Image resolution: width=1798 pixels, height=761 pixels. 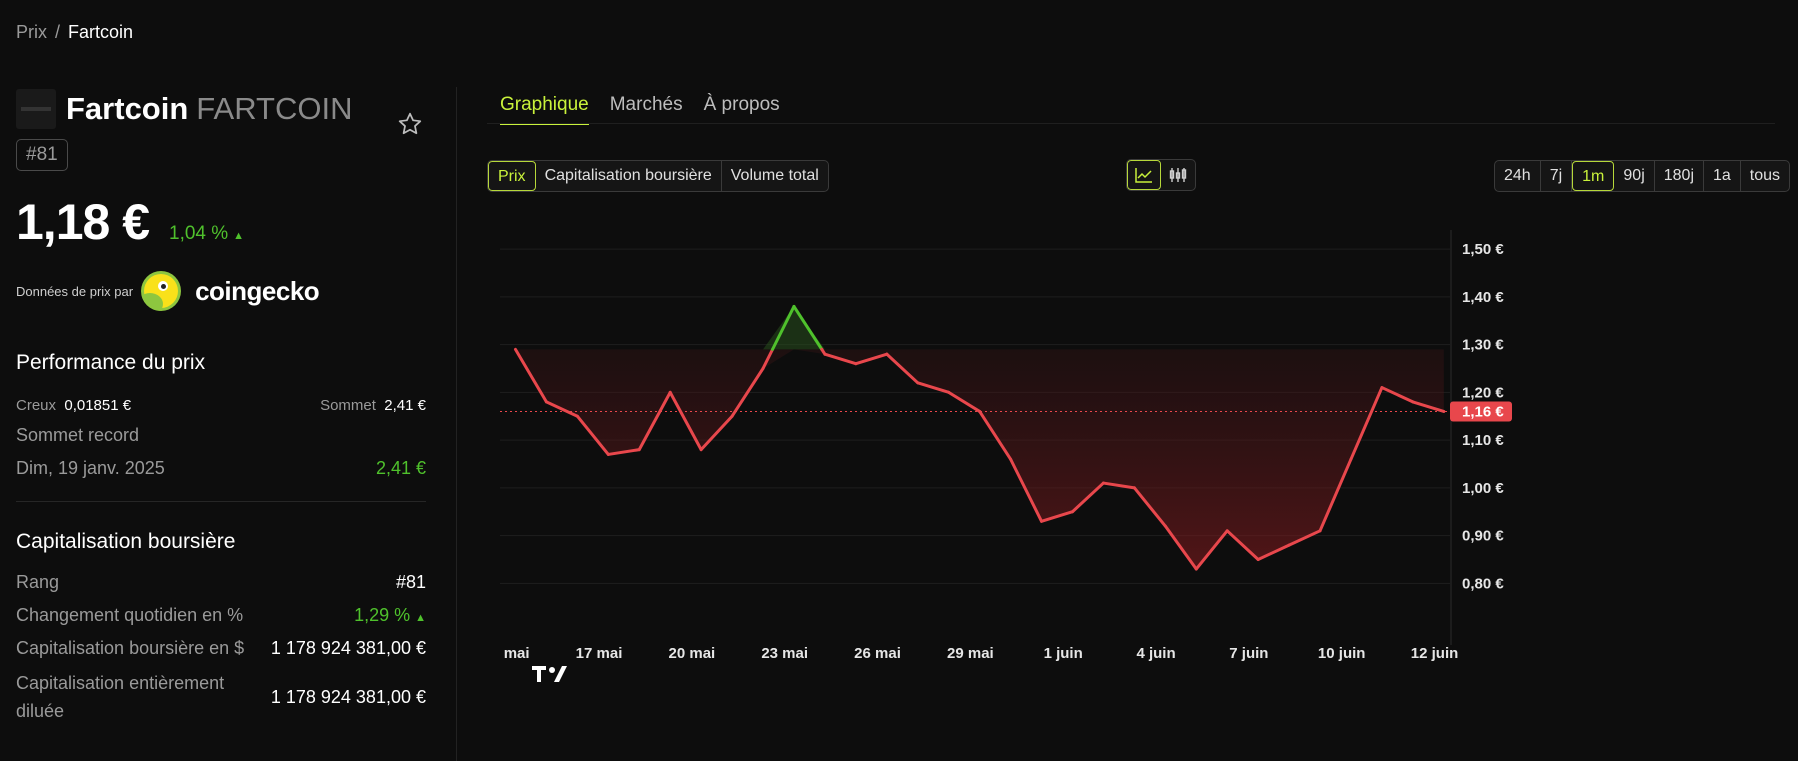 What do you see at coordinates (456, 424) in the screenshot?
I see `panel-divider` at bounding box center [456, 424].